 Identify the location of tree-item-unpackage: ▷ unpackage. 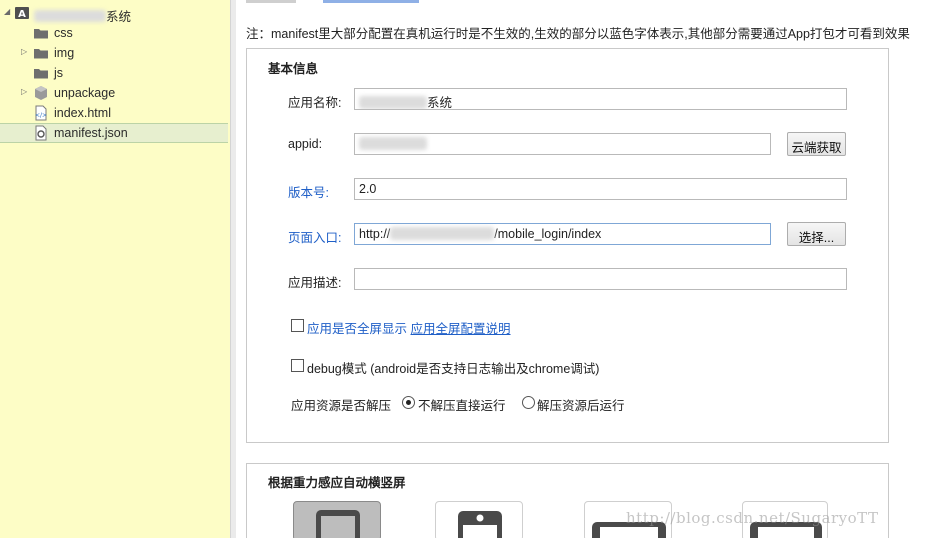
(114, 93).